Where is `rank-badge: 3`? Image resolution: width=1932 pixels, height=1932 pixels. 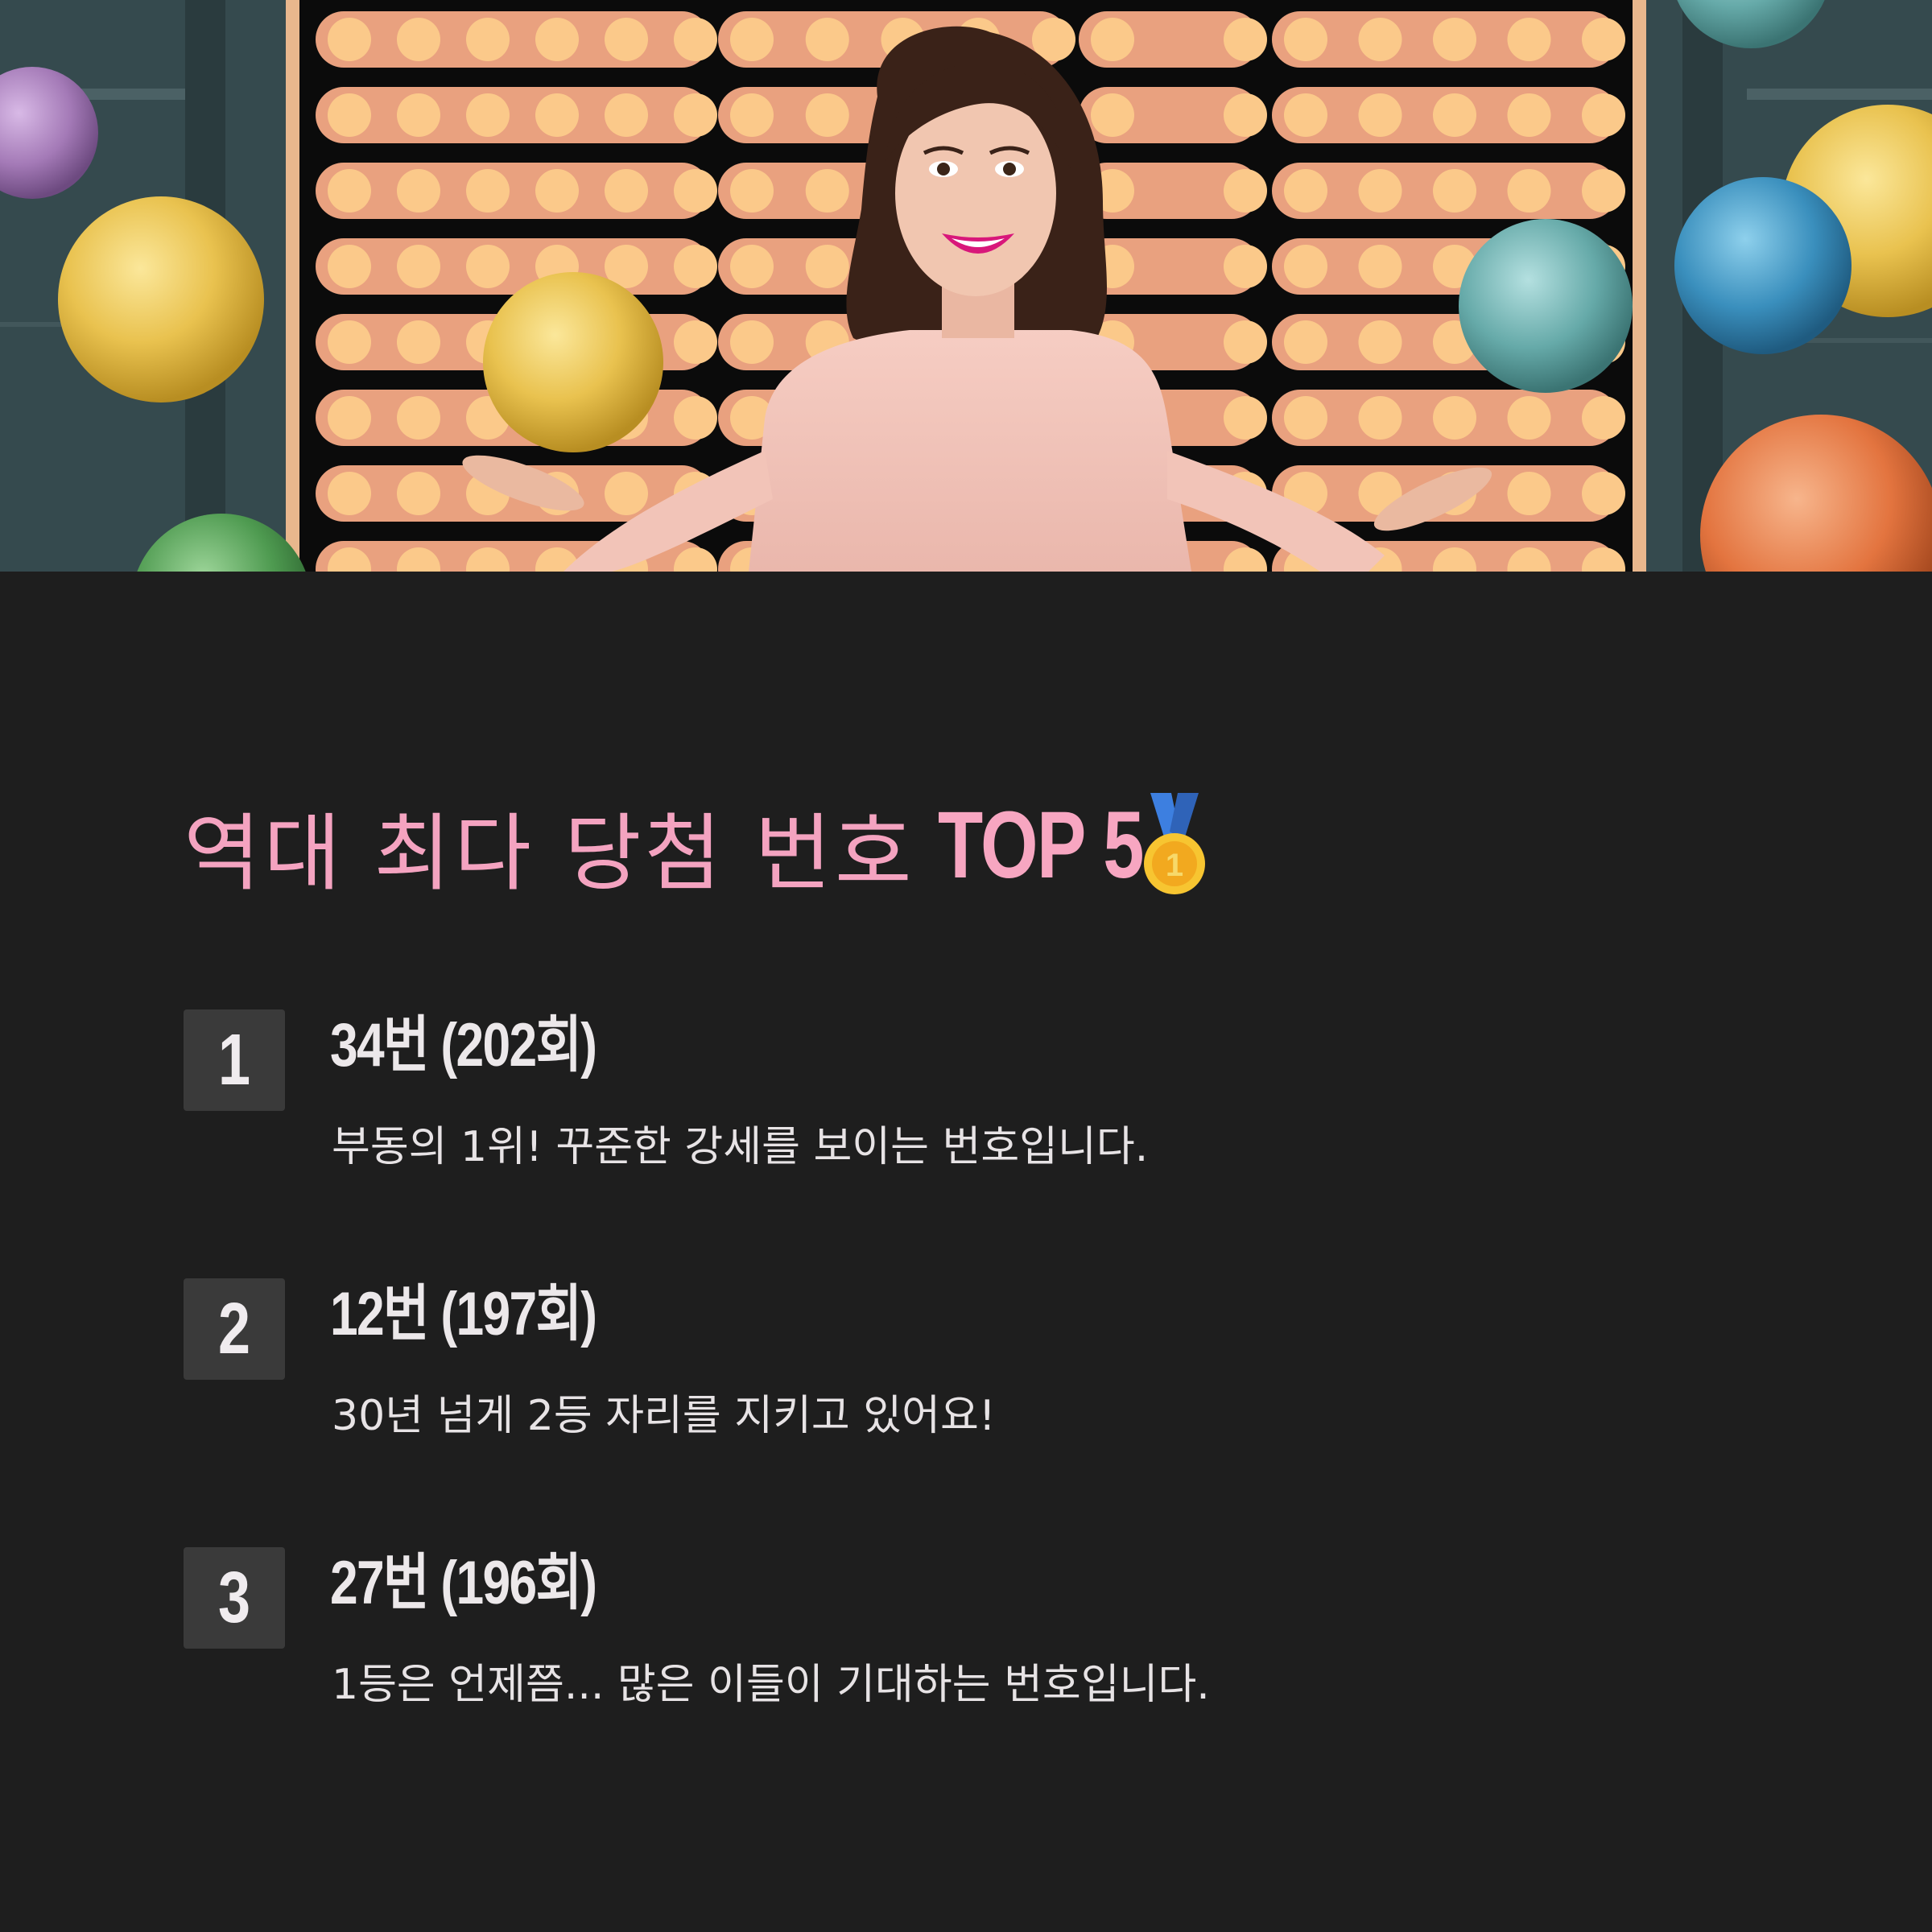
rank-badge: 3 is located at coordinates (234, 1598).